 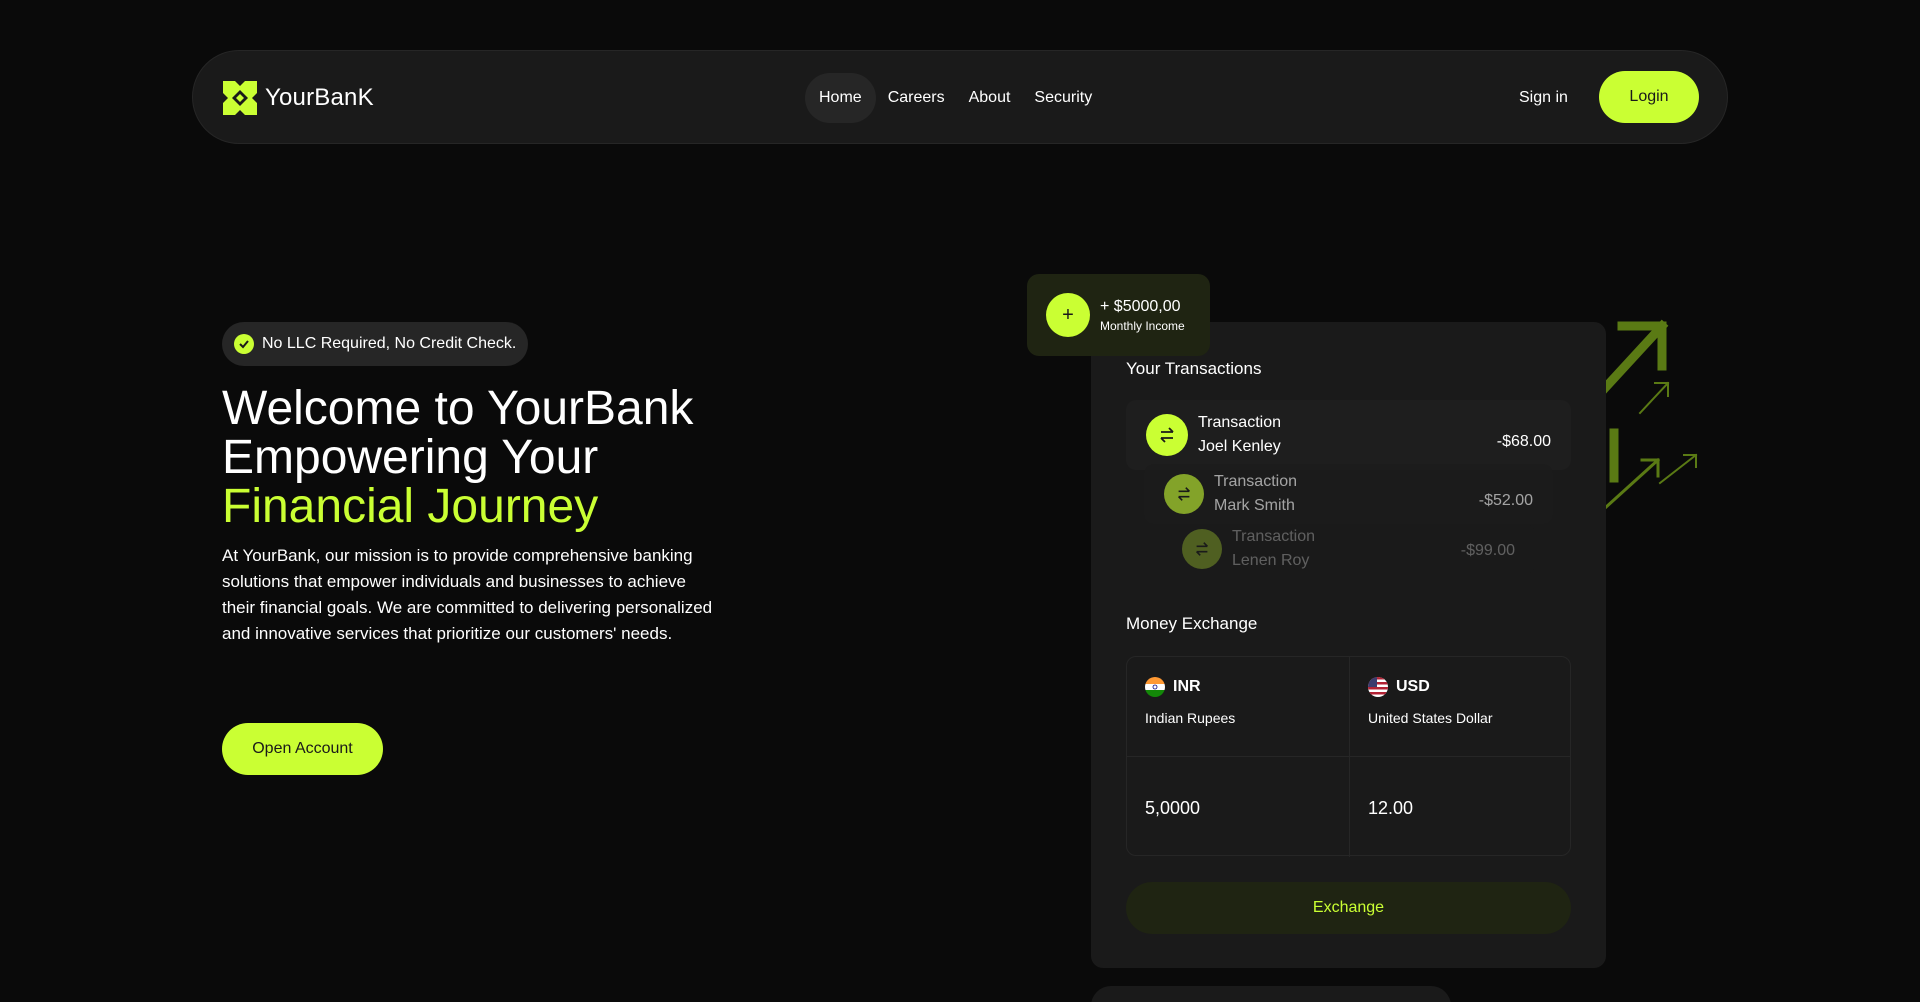 I want to click on transaction-name: Lenen Roy, so click(x=1271, y=560).